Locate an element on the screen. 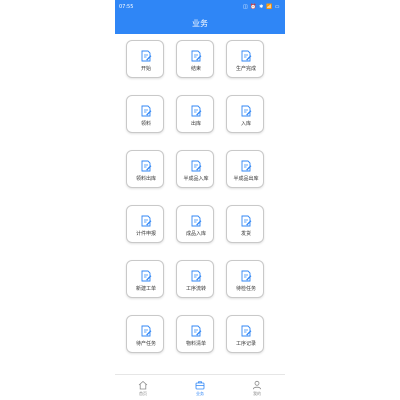 The image size is (400, 400). tab-home-label: 首页 is located at coordinates (143, 393).